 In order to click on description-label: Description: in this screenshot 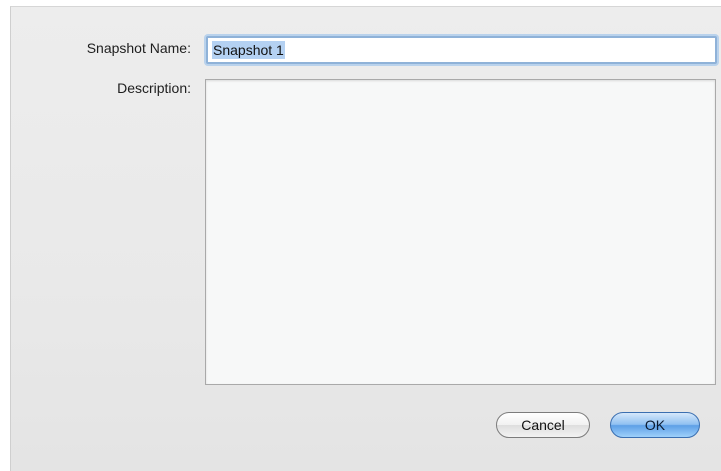, I will do `click(154, 88)`.